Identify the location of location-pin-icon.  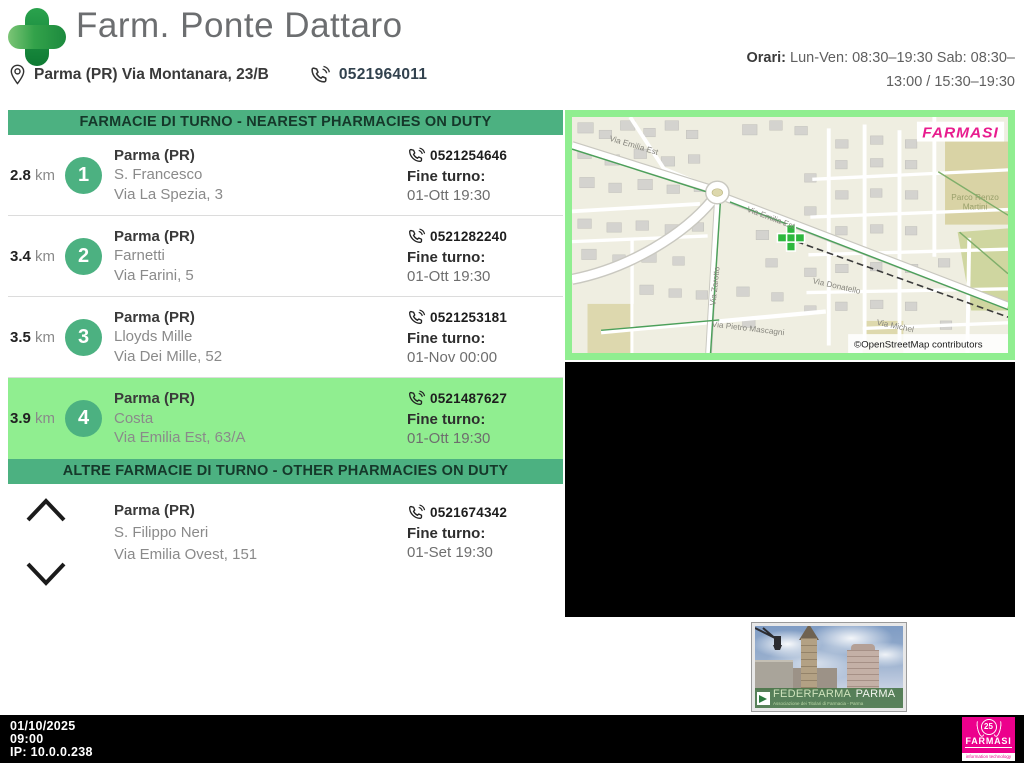
(17, 74).